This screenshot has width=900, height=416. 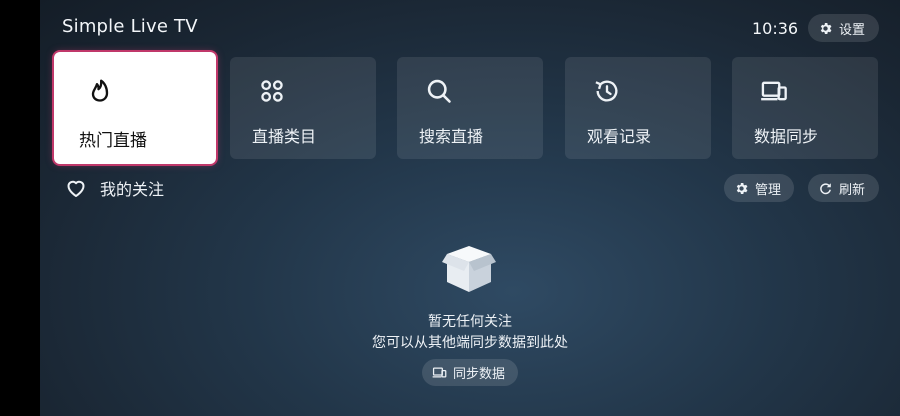 I want to click on card-label: 搜索直播, so click(x=451, y=136).